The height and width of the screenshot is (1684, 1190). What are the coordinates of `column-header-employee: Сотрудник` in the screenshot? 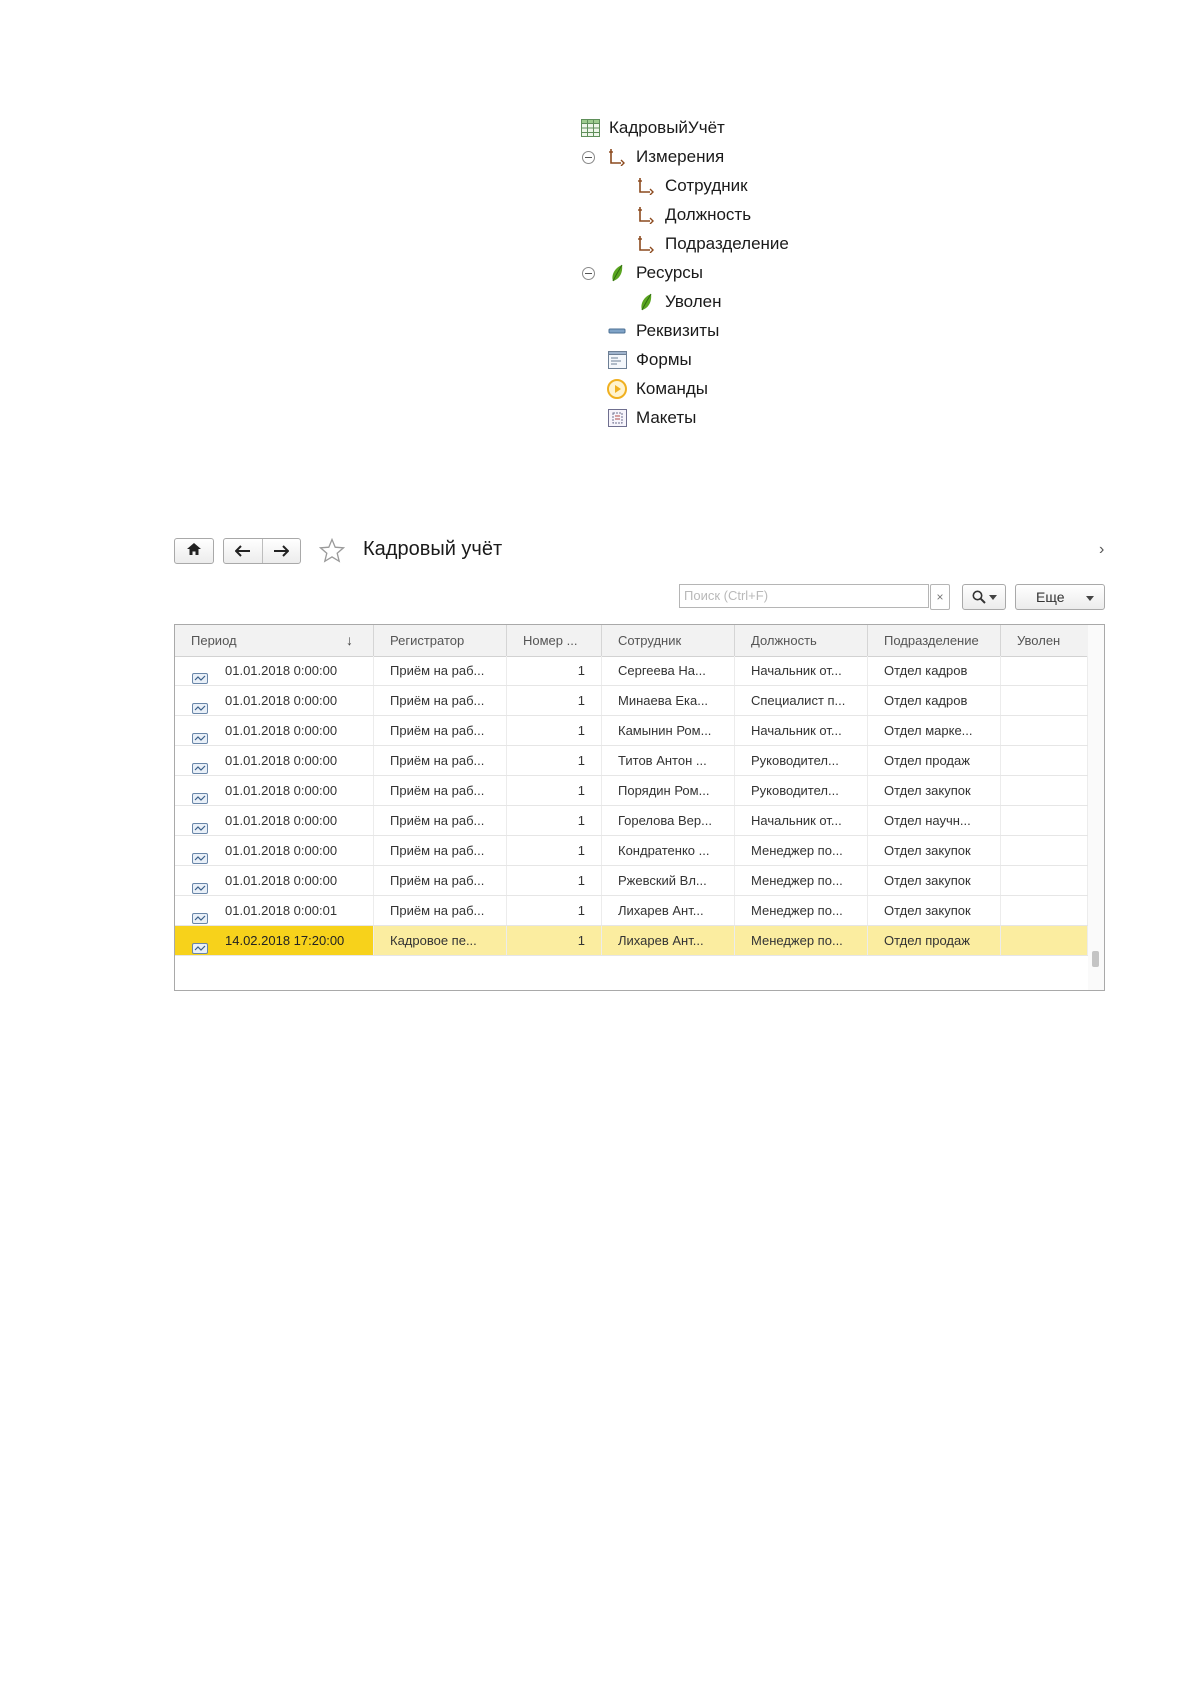 It's located at (668, 640).